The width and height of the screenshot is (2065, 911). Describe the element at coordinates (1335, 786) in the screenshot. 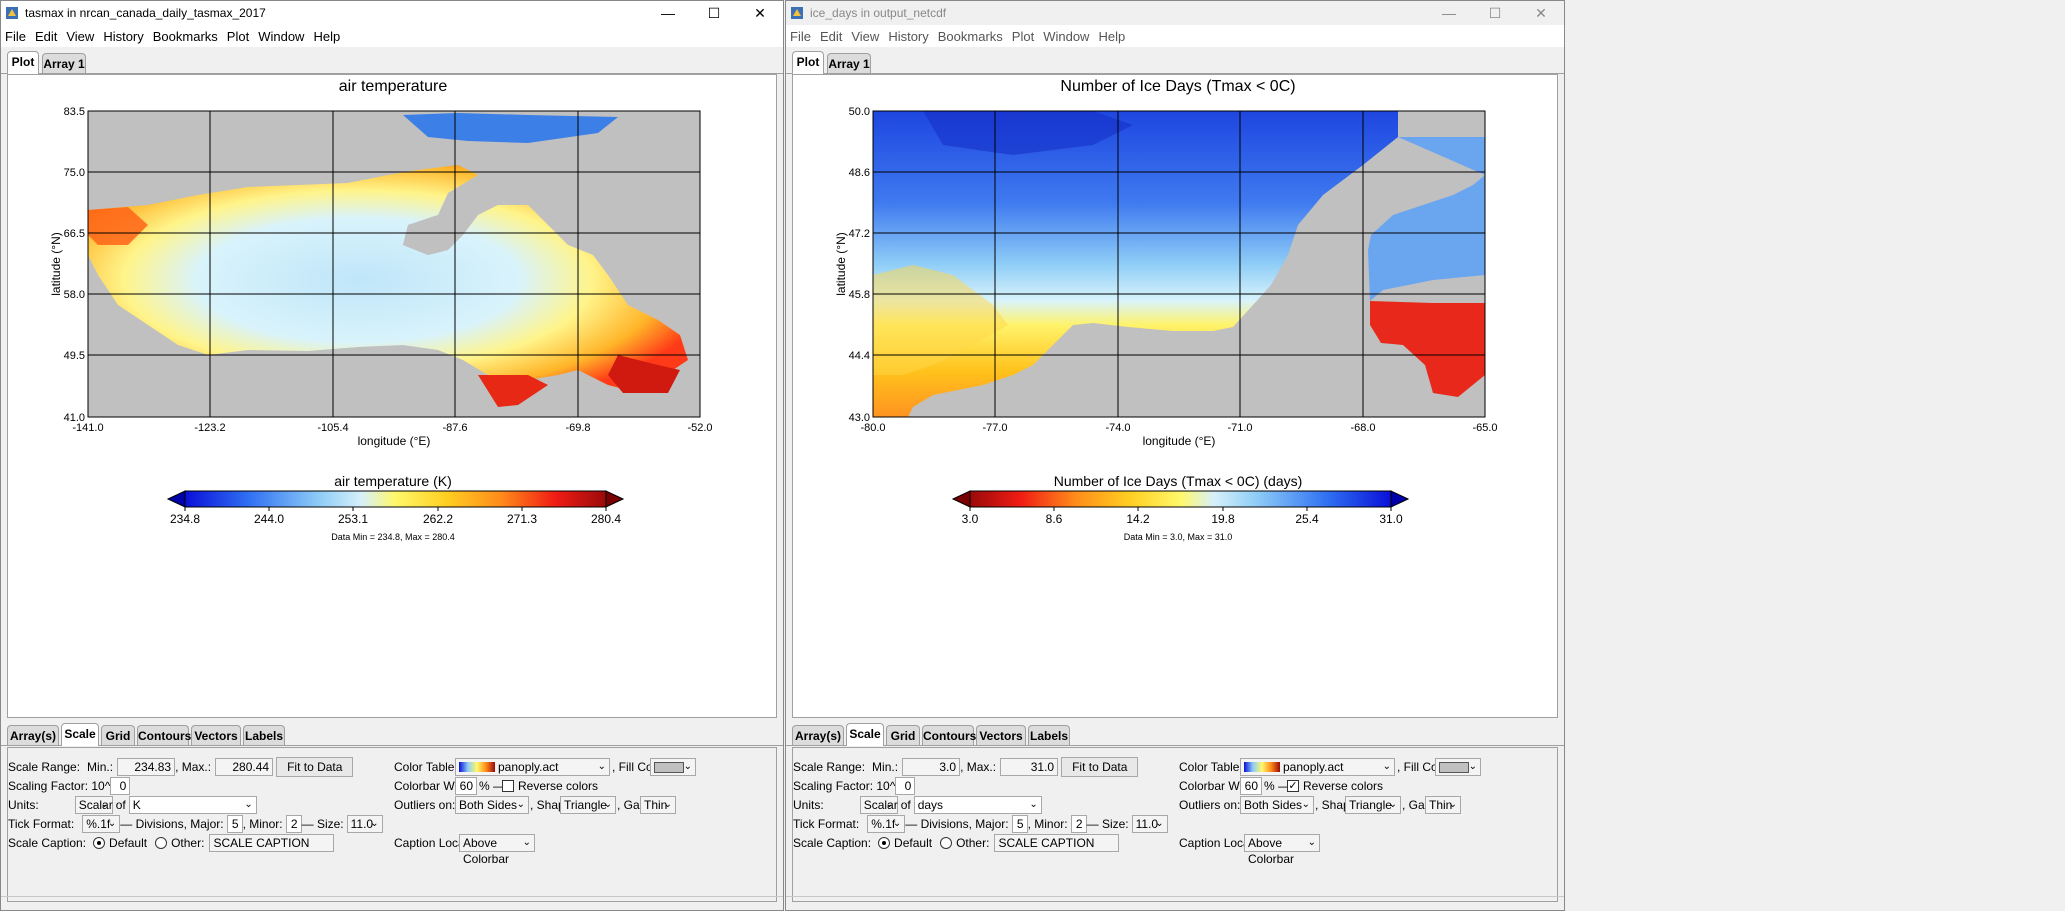

I see `reverse-colors-checkbox: ✓ Reverse colors` at that location.